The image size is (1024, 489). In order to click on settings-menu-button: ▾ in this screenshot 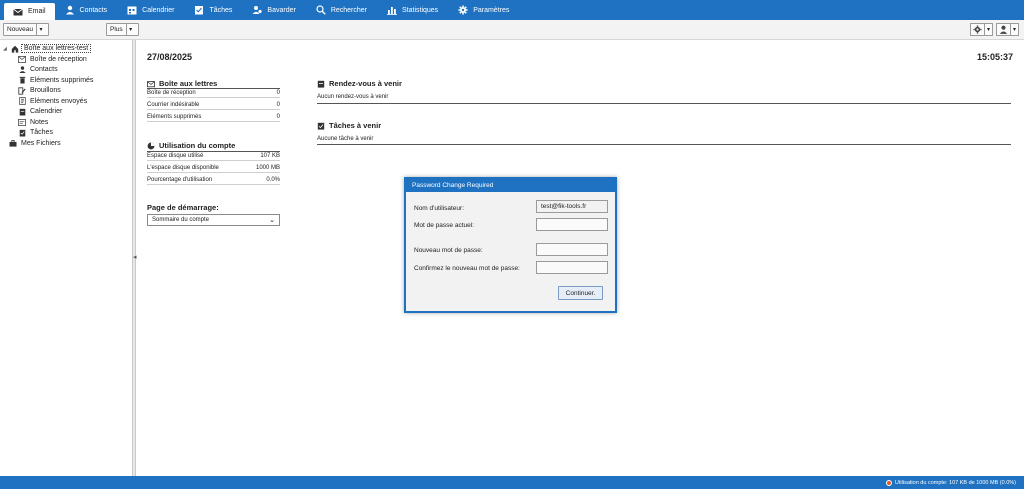, I will do `click(981, 29)`.